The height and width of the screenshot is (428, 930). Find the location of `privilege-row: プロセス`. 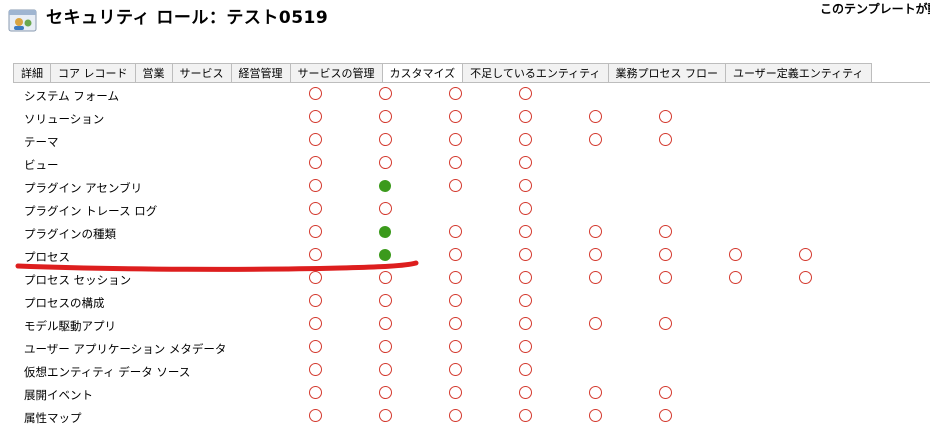

privilege-row: プロセス is located at coordinates (465, 255).